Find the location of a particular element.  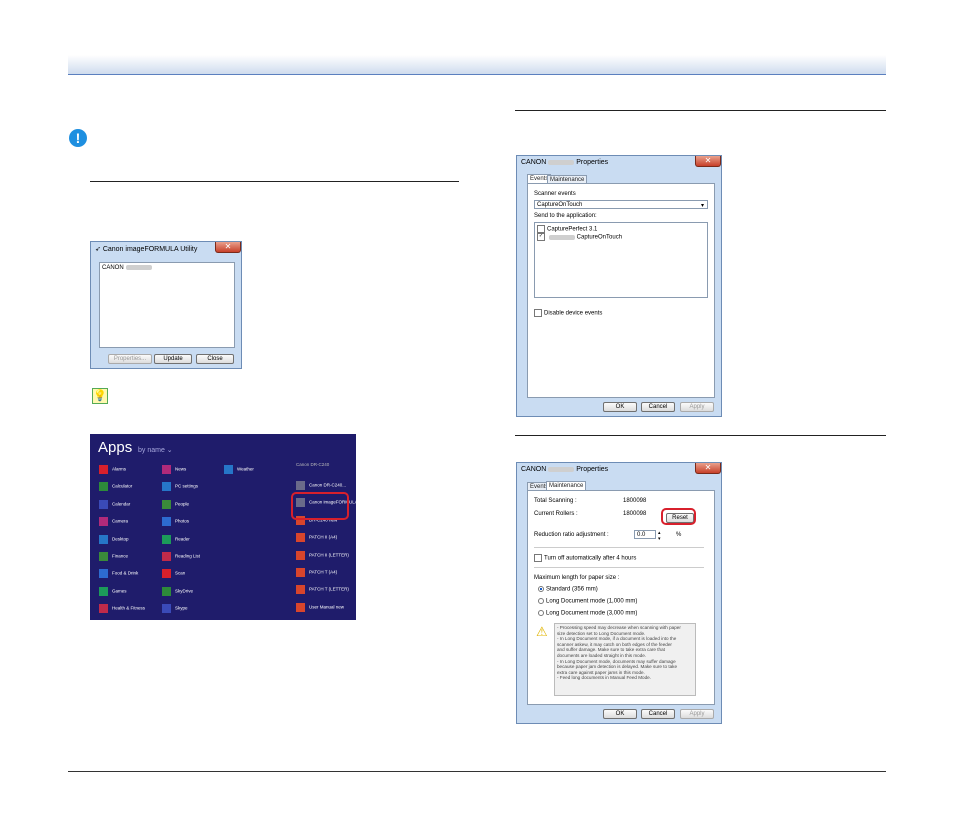

app-tile-label: SkyDrive is located at coordinates (184, 591).